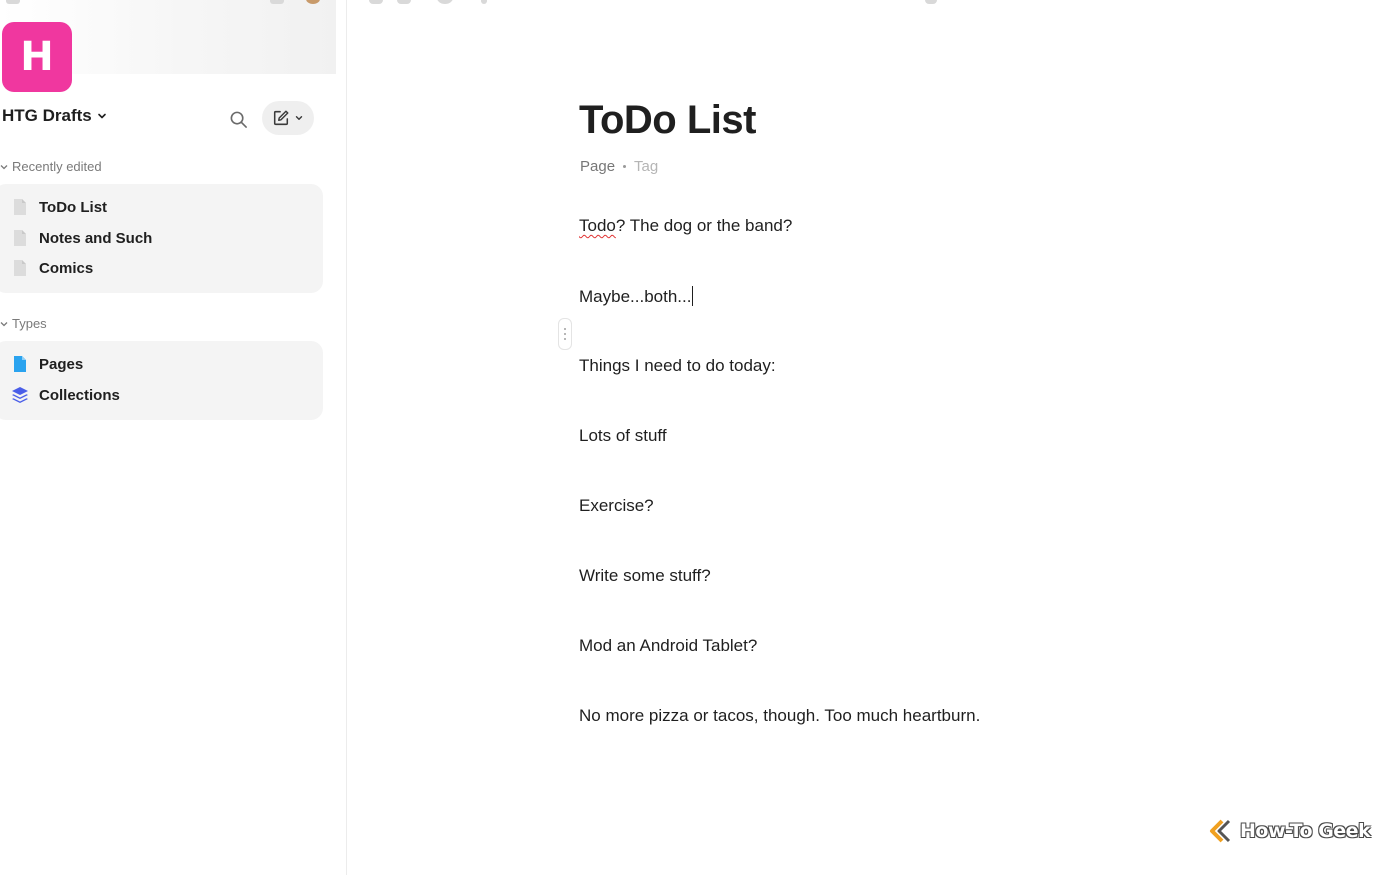 Image resolution: width=1377 pixels, height=875 pixels. I want to click on section-types: Types, so click(23, 323).